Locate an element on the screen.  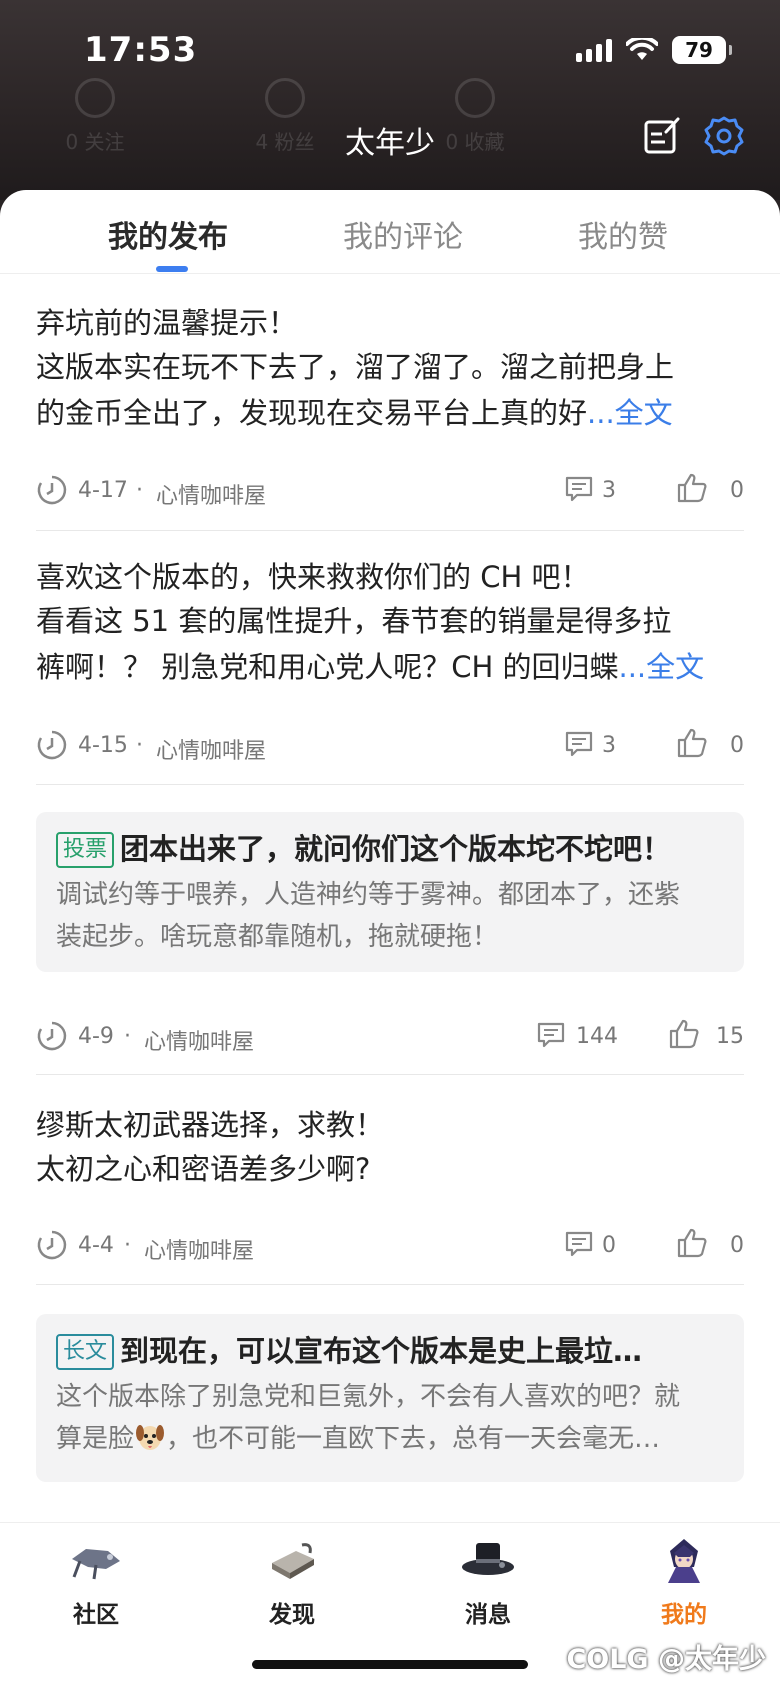
status-icons: 79 is located at coordinates (654, 50).